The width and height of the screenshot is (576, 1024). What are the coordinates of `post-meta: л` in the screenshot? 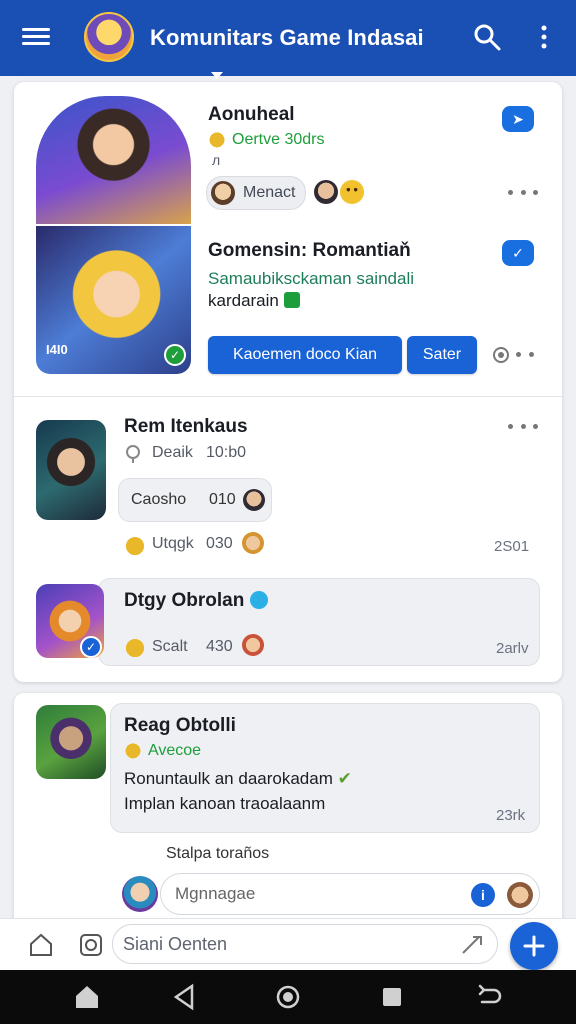 It's located at (216, 160).